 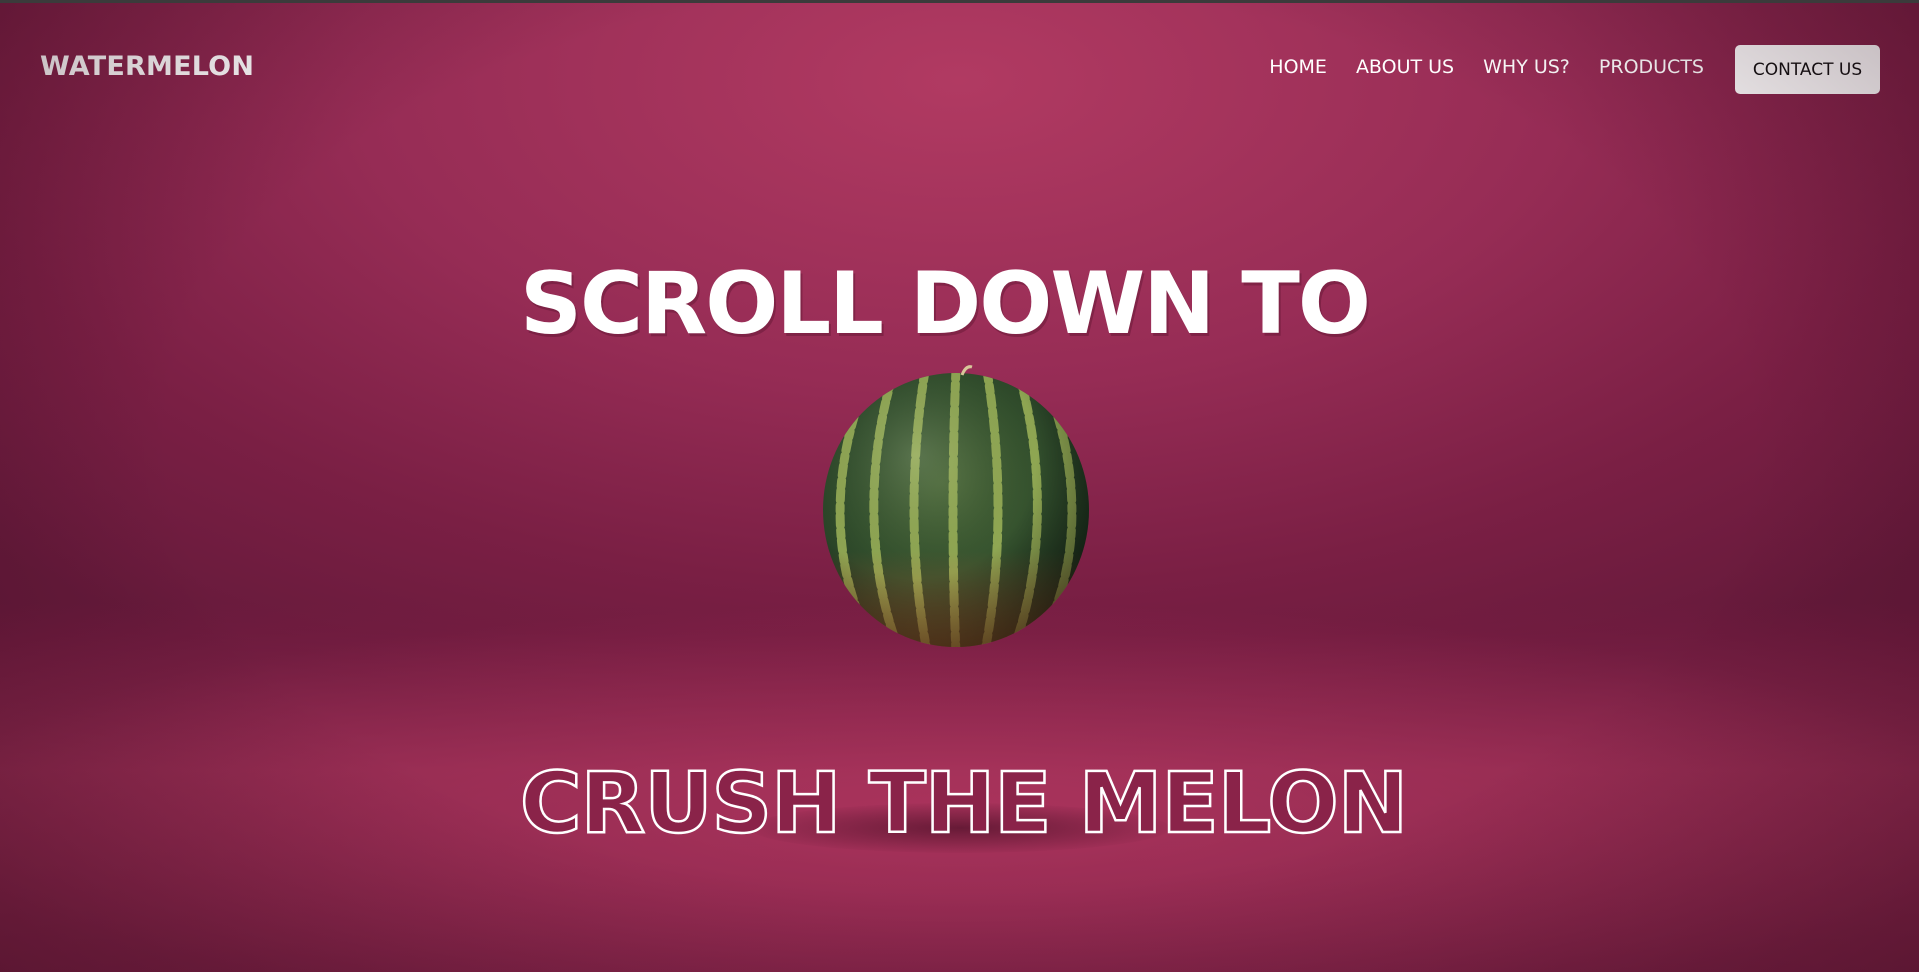 I want to click on nav-about-us: ABOUT US, so click(x=1405, y=67).